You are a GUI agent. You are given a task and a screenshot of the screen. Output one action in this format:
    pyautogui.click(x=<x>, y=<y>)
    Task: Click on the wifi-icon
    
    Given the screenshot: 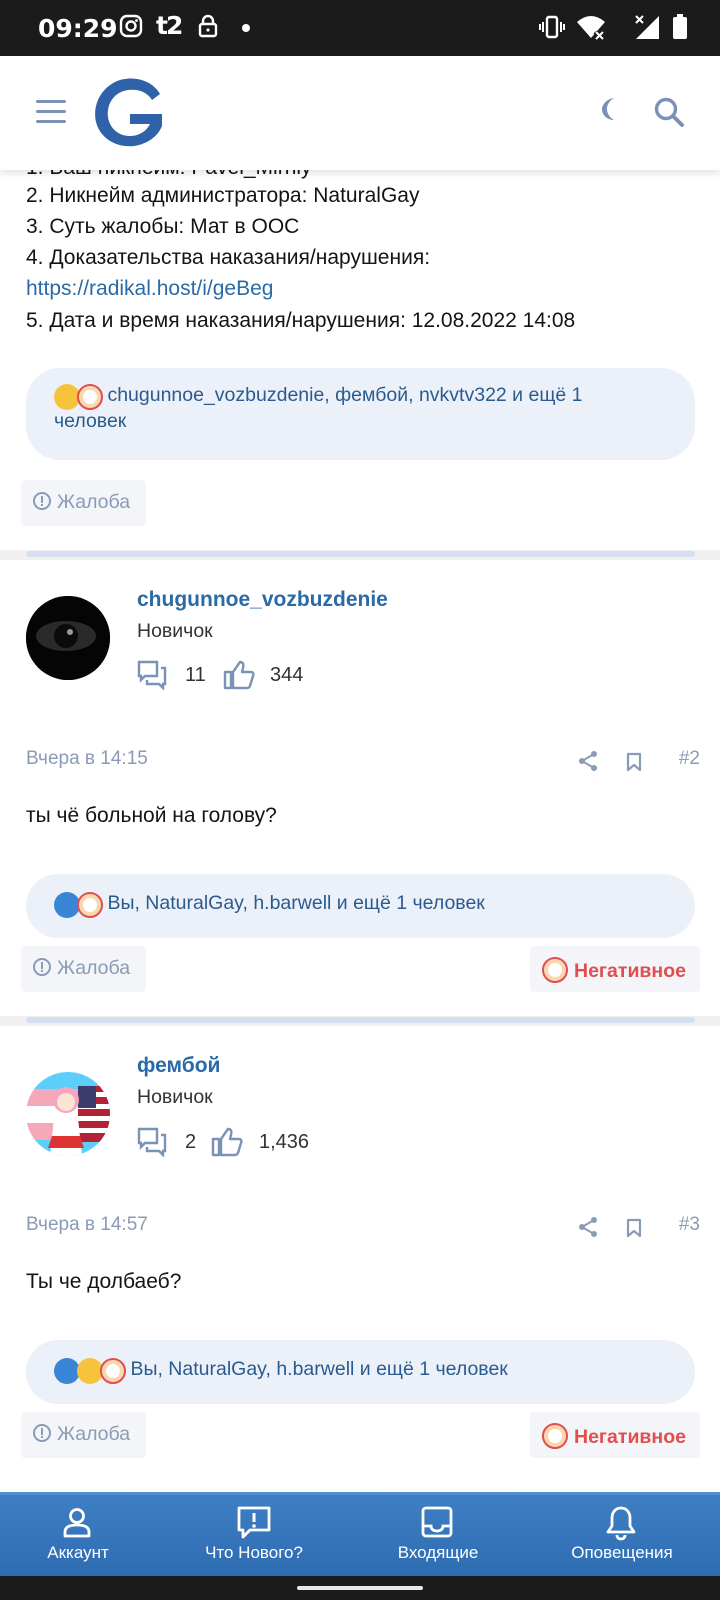 What is the action you would take?
    pyautogui.click(x=591, y=28)
    